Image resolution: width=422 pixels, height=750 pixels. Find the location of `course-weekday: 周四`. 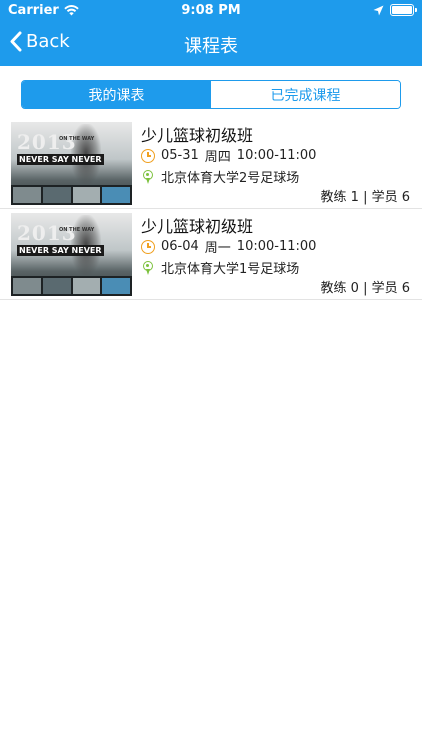

course-weekday: 周四 is located at coordinates (217, 157).